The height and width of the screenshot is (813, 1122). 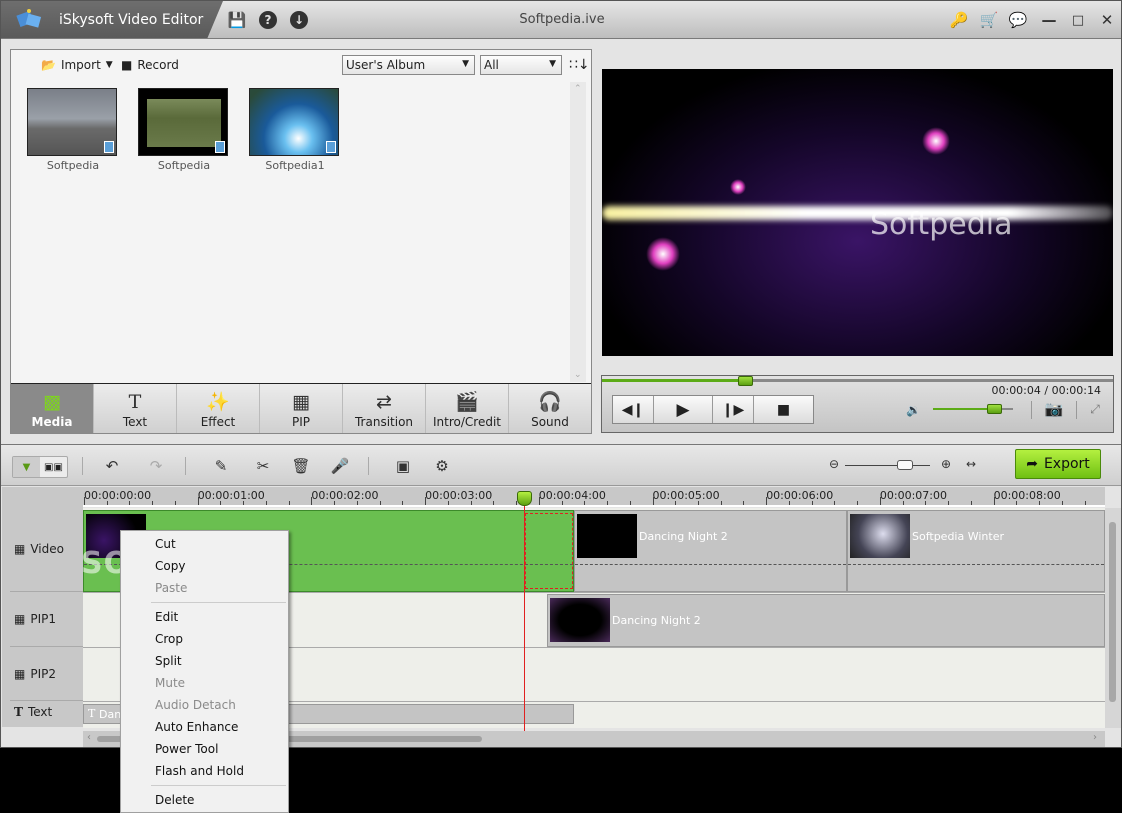 What do you see at coordinates (204, 617) in the screenshot?
I see `menu-item-edit: Edit` at bounding box center [204, 617].